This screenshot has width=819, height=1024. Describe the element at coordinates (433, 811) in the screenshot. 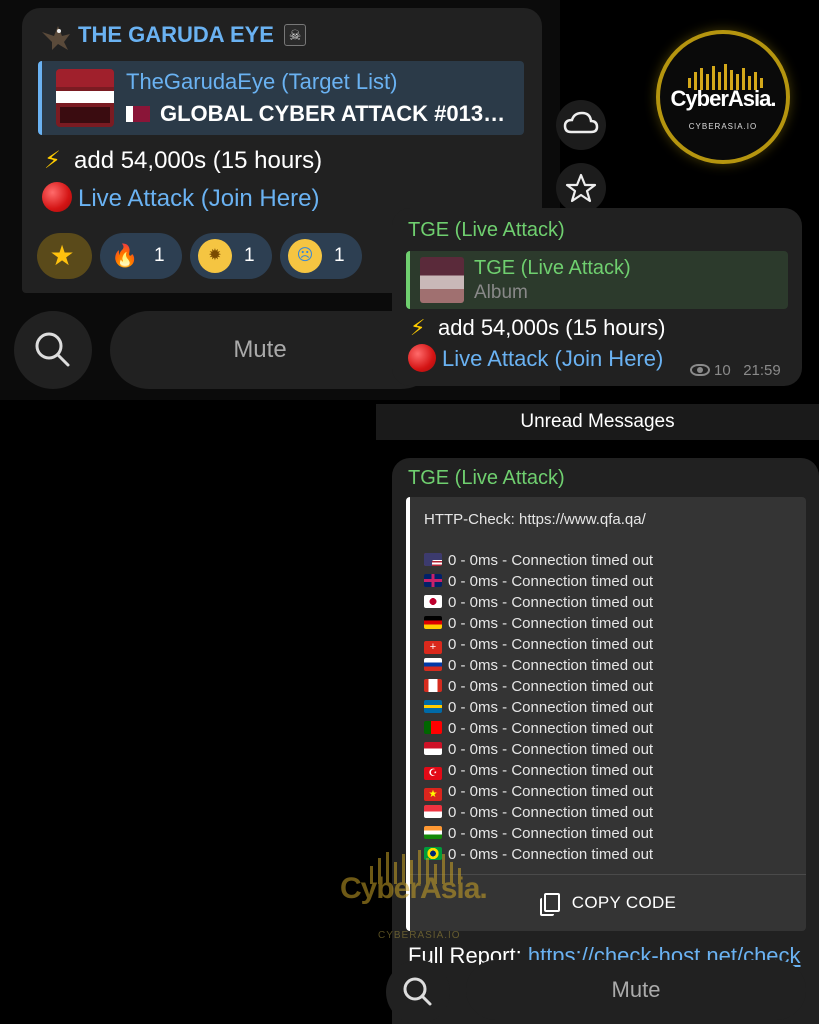

I see `sg-flag-icon` at that location.